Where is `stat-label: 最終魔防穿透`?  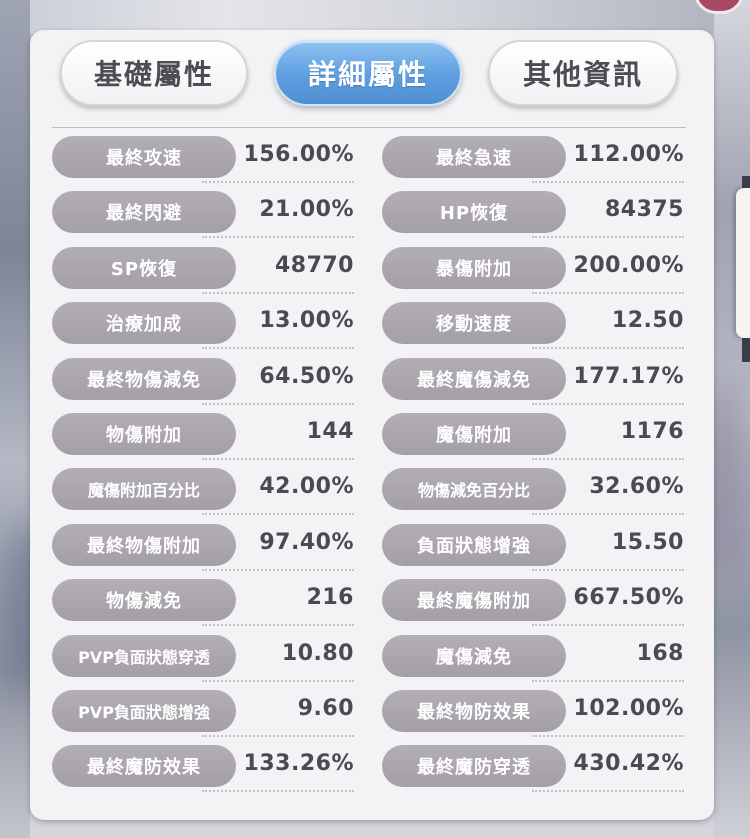 stat-label: 最終魔防穿透 is located at coordinates (474, 766).